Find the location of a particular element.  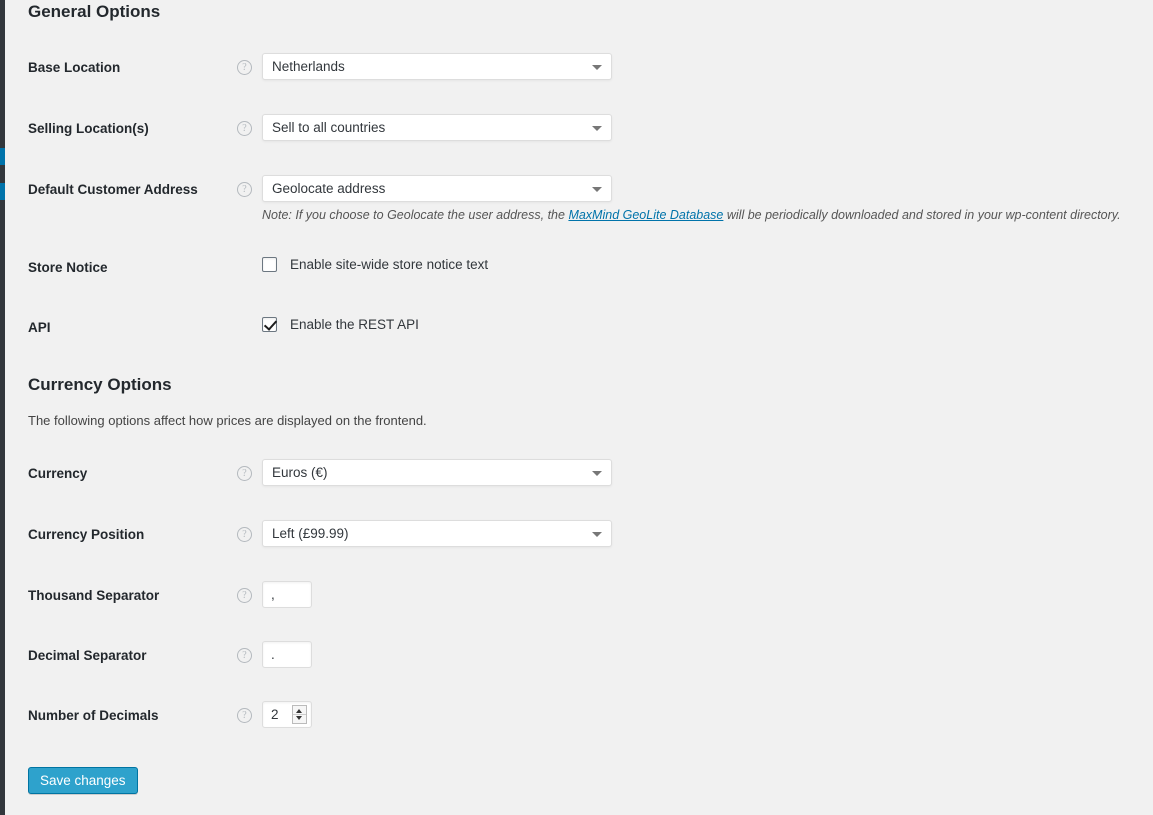

selling-locations-select: Sell to all countries is located at coordinates (437, 127).